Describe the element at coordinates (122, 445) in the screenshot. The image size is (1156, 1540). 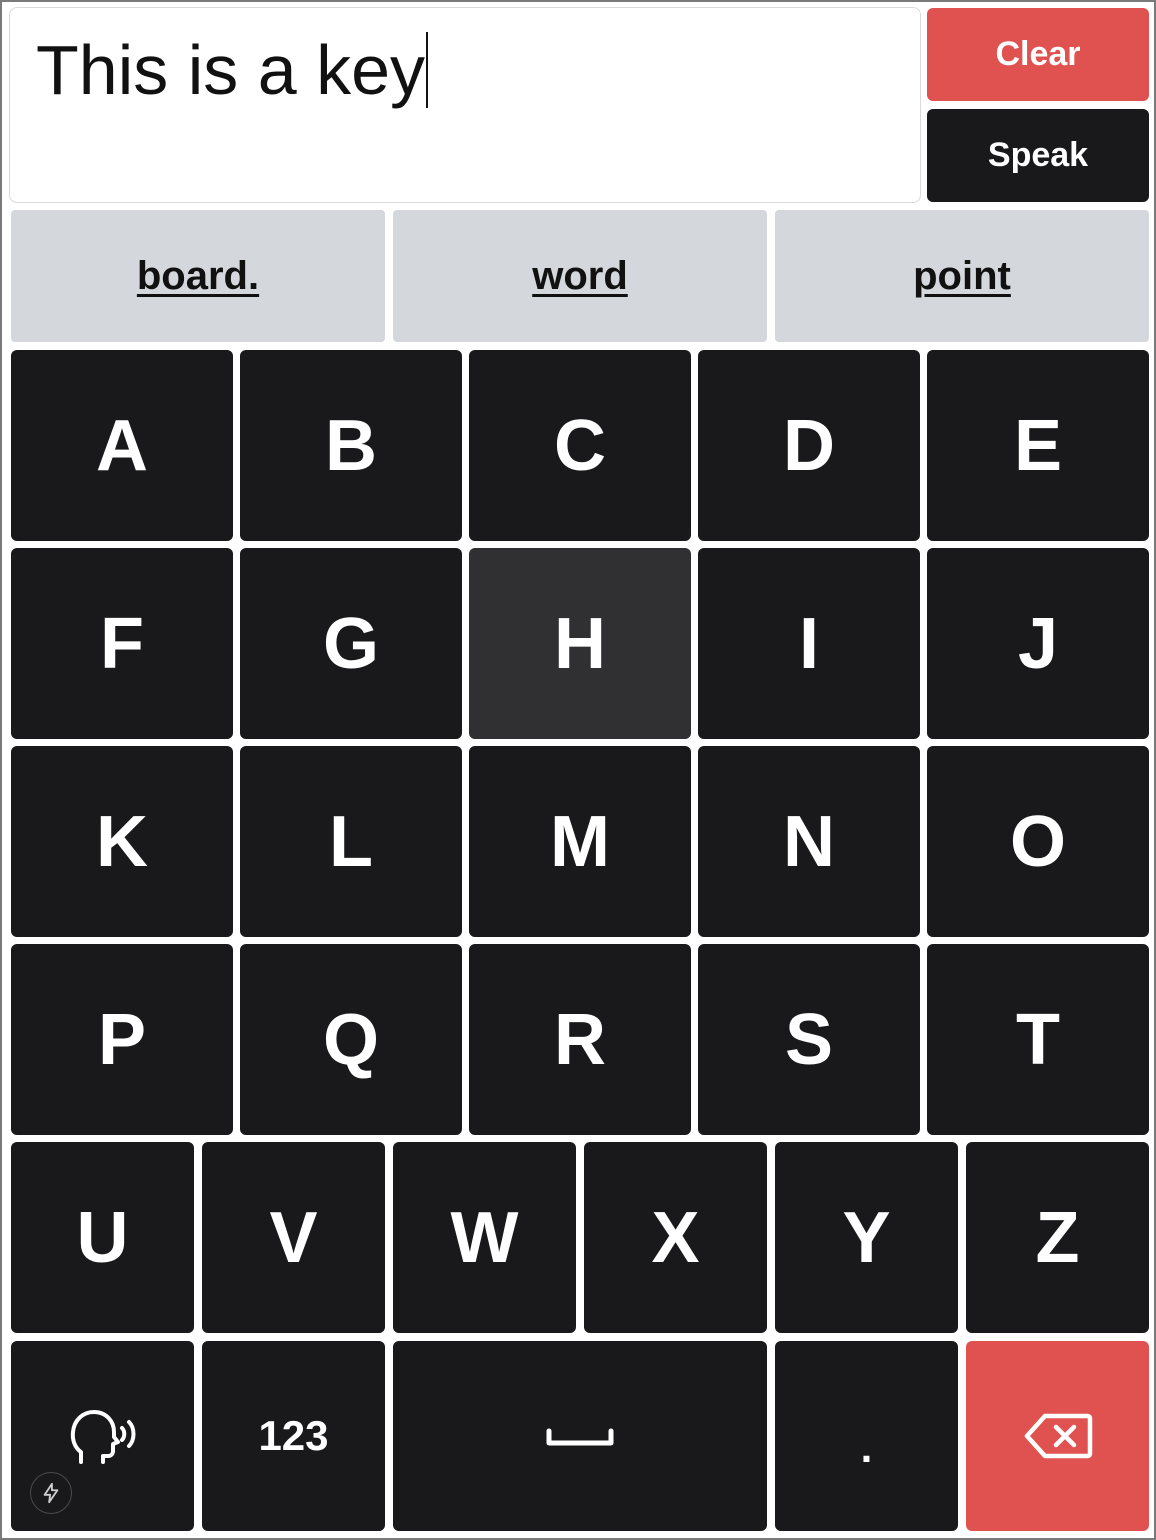
I see `key-a: A` at that location.